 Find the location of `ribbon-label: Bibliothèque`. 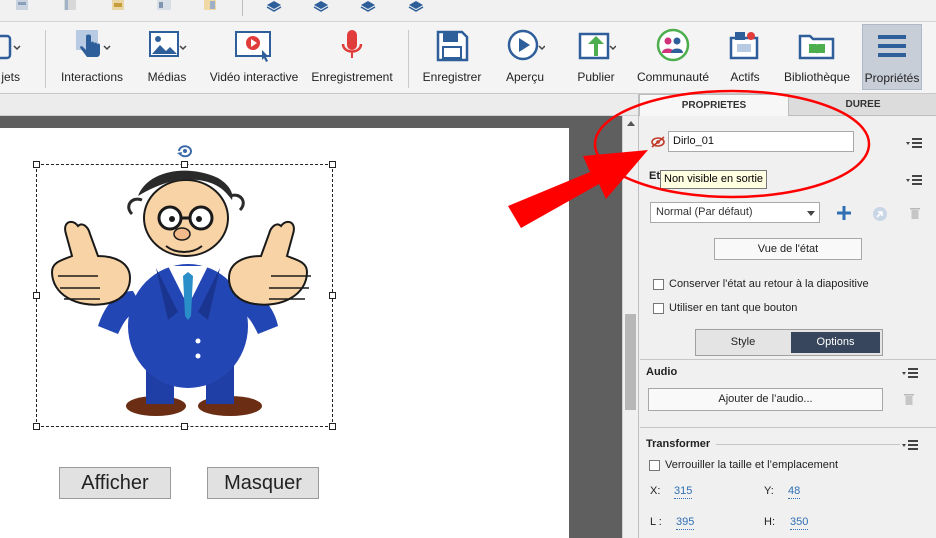

ribbon-label: Bibliothèque is located at coordinates (817, 77).